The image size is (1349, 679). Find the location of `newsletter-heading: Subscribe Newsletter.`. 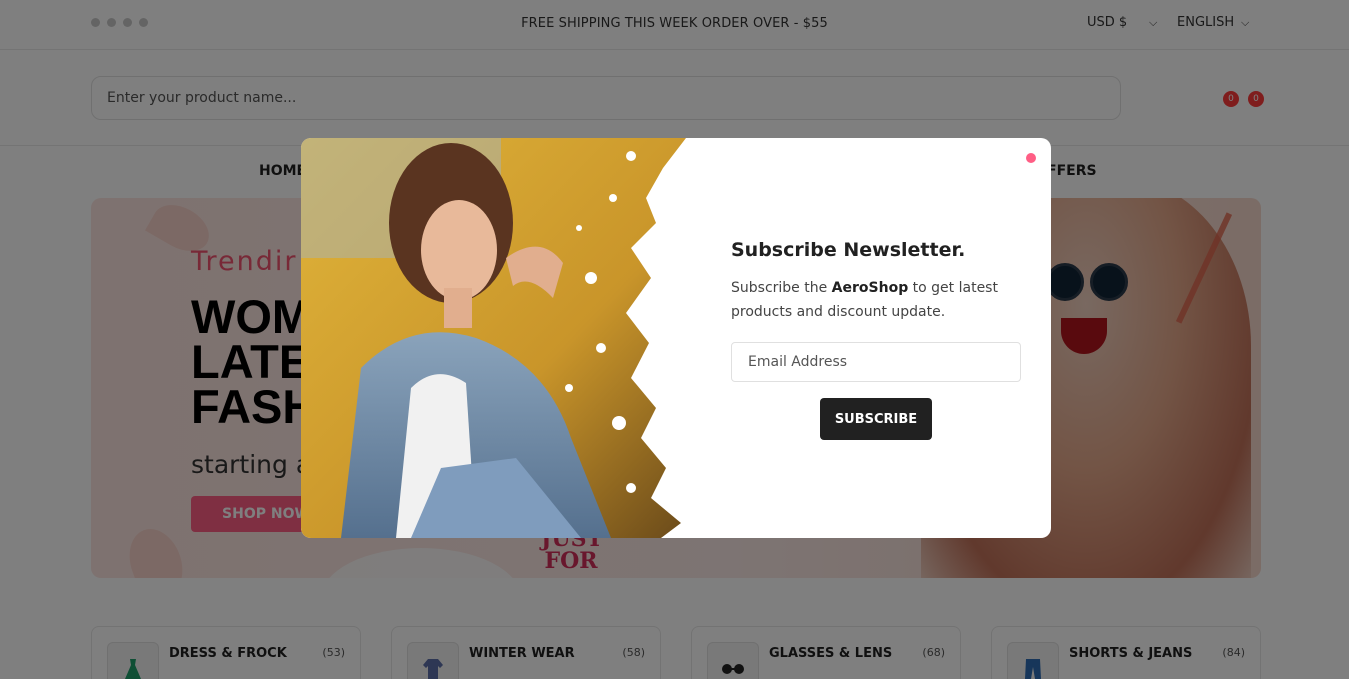

newsletter-heading: Subscribe Newsletter. is located at coordinates (848, 250).